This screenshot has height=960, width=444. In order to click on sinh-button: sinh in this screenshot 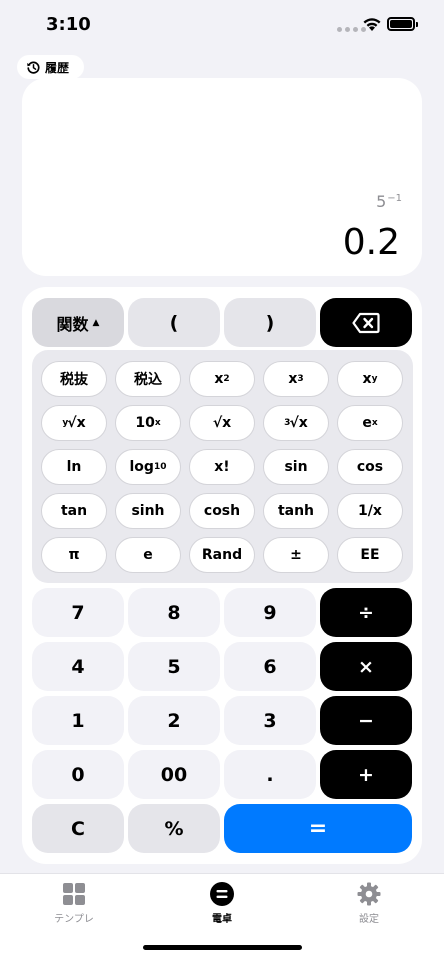, I will do `click(148, 511)`.